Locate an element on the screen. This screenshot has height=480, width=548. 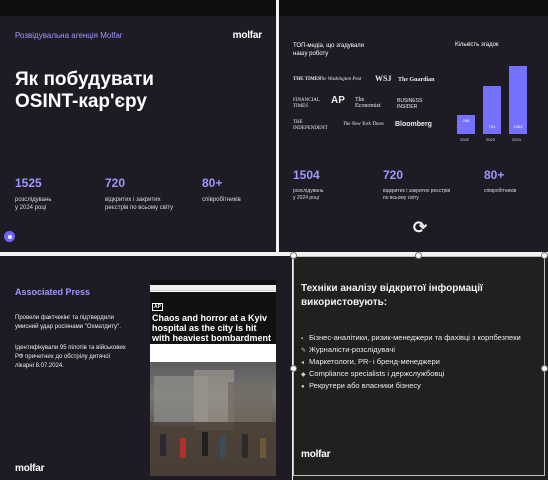
media-logo-ap: AP is located at coordinates (338, 100).